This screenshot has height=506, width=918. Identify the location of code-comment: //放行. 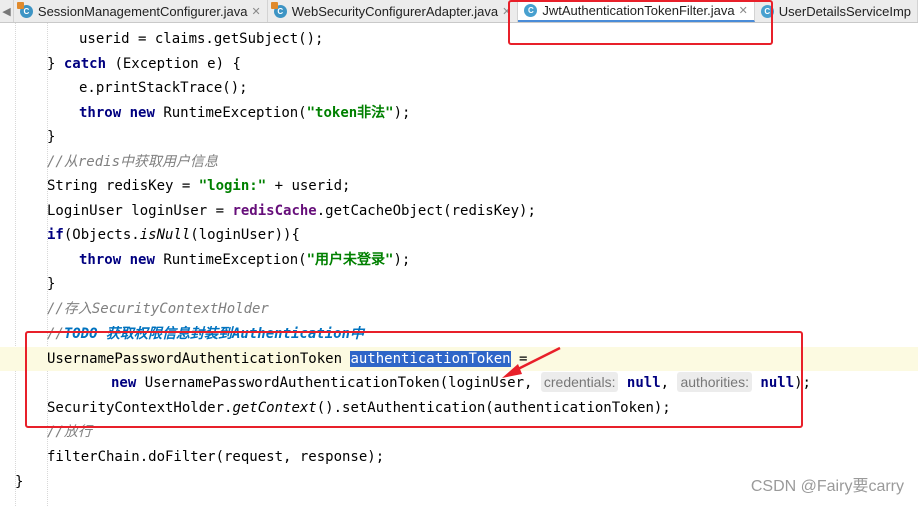
(69, 432).